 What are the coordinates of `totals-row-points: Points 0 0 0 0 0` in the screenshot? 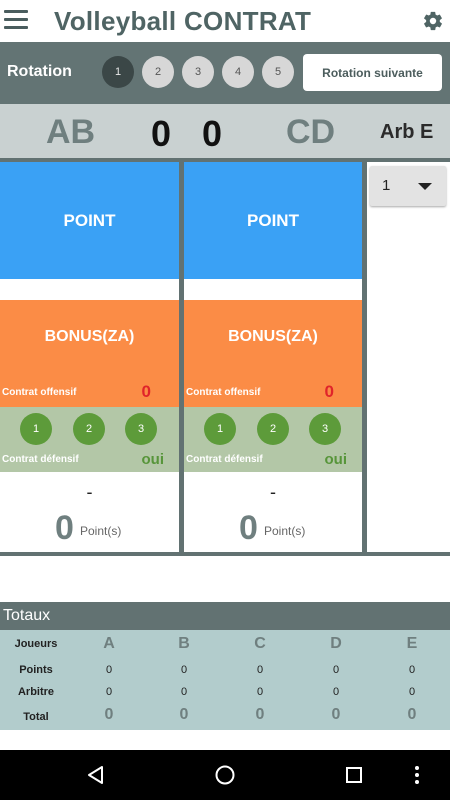 It's located at (225, 671).